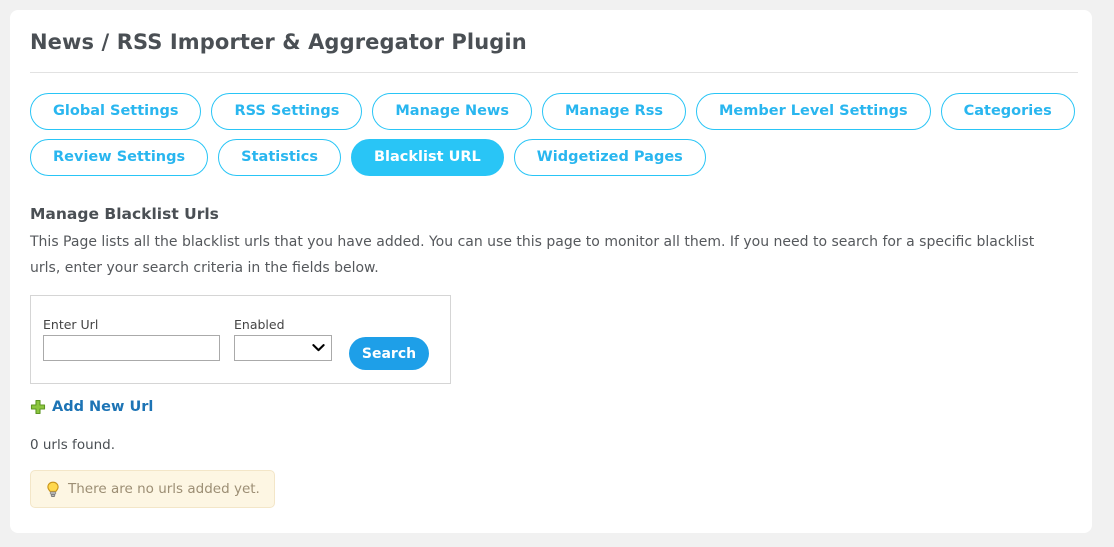  I want to click on empty-state-notice: There are no urls added yet., so click(152, 489).